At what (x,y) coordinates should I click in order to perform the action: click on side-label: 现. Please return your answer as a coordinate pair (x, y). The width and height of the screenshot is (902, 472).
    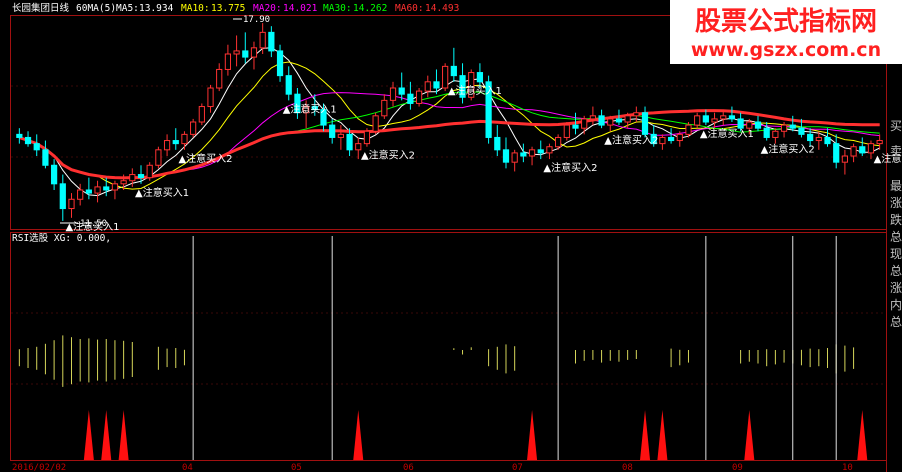
    Looking at the image, I should click on (896, 254).